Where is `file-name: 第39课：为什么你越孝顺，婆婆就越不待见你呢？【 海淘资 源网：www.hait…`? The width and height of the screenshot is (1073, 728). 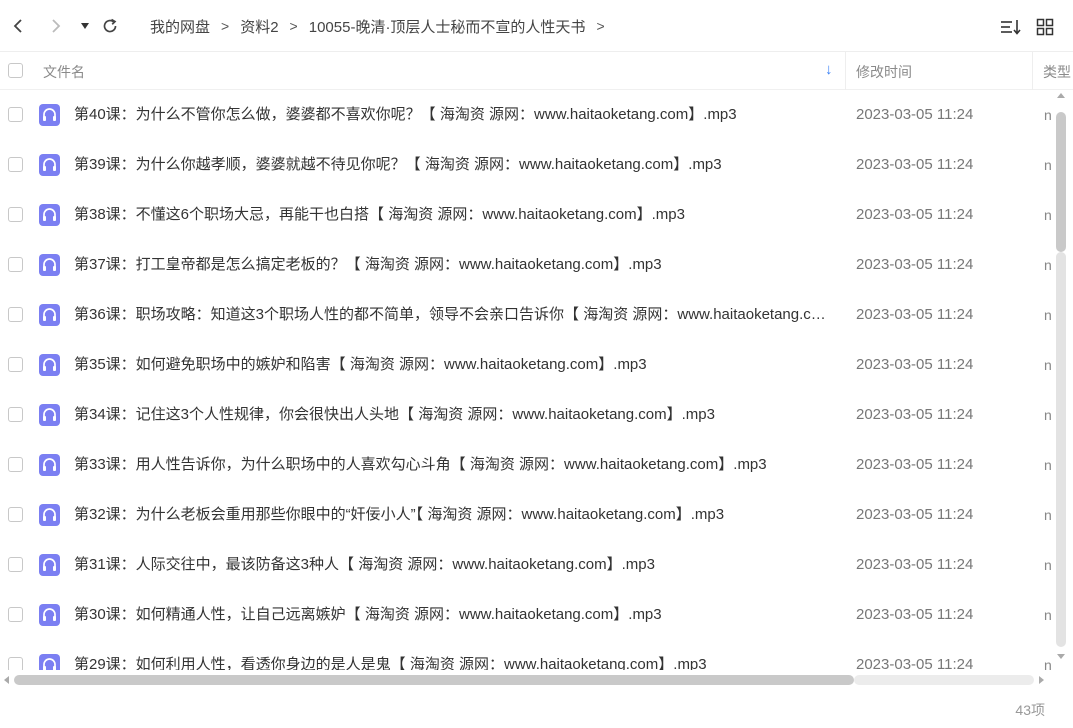 file-name: 第39课：为什么你越孝顺，婆婆就越不待见你呢？【 海淘资 源网：www.hait… is located at coordinates (454, 165).